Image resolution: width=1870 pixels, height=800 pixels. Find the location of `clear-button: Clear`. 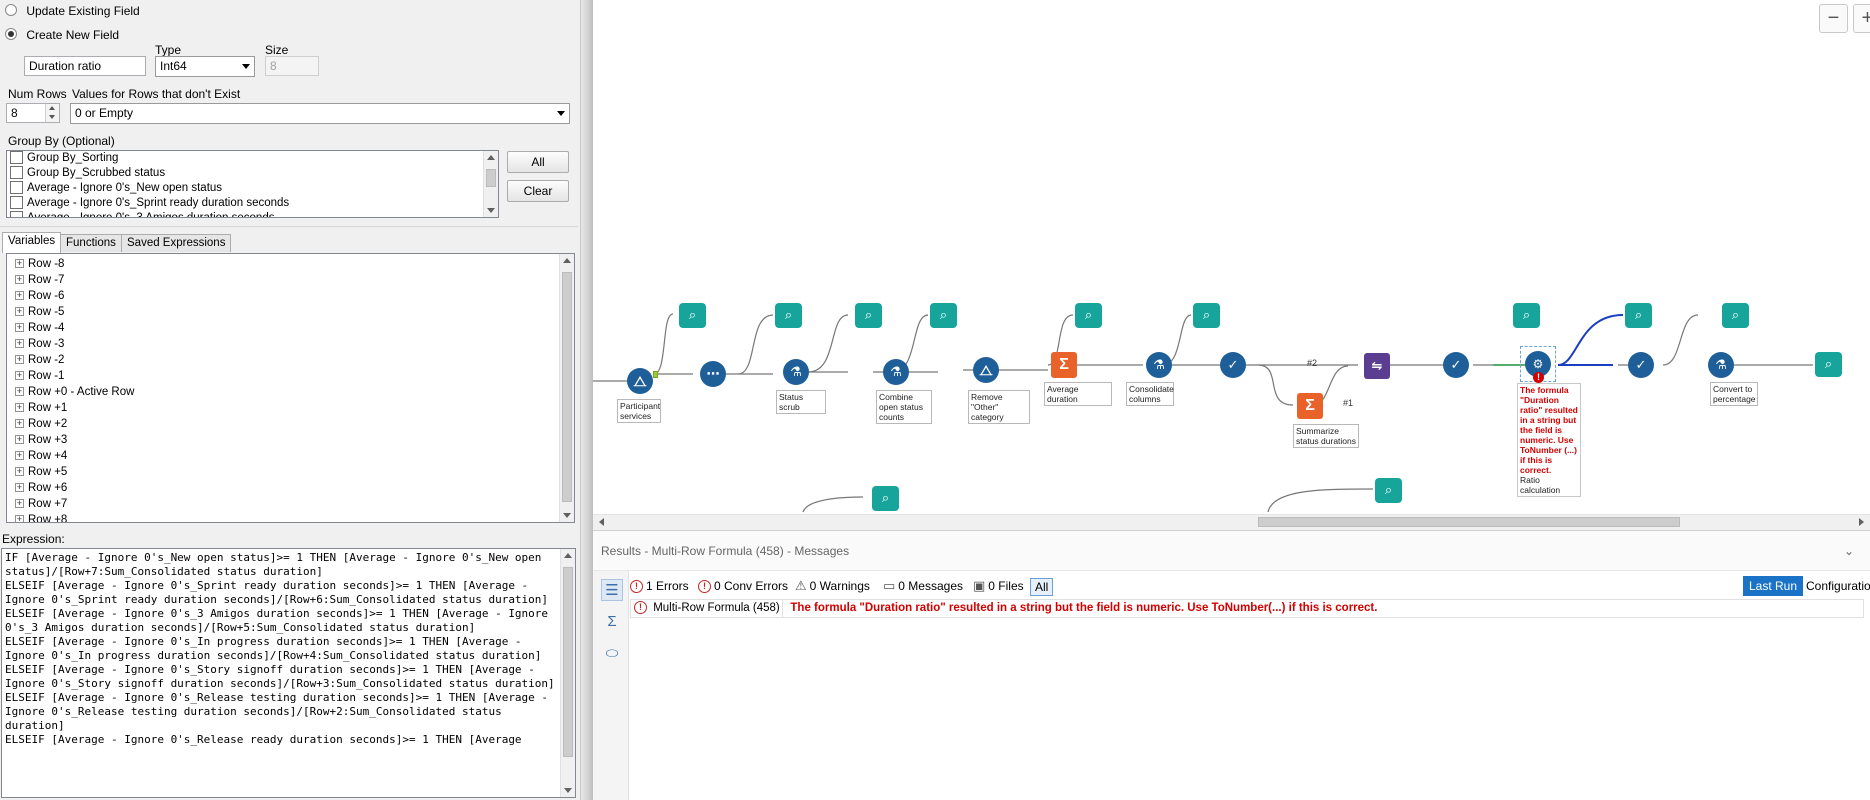

clear-button: Clear is located at coordinates (538, 191).